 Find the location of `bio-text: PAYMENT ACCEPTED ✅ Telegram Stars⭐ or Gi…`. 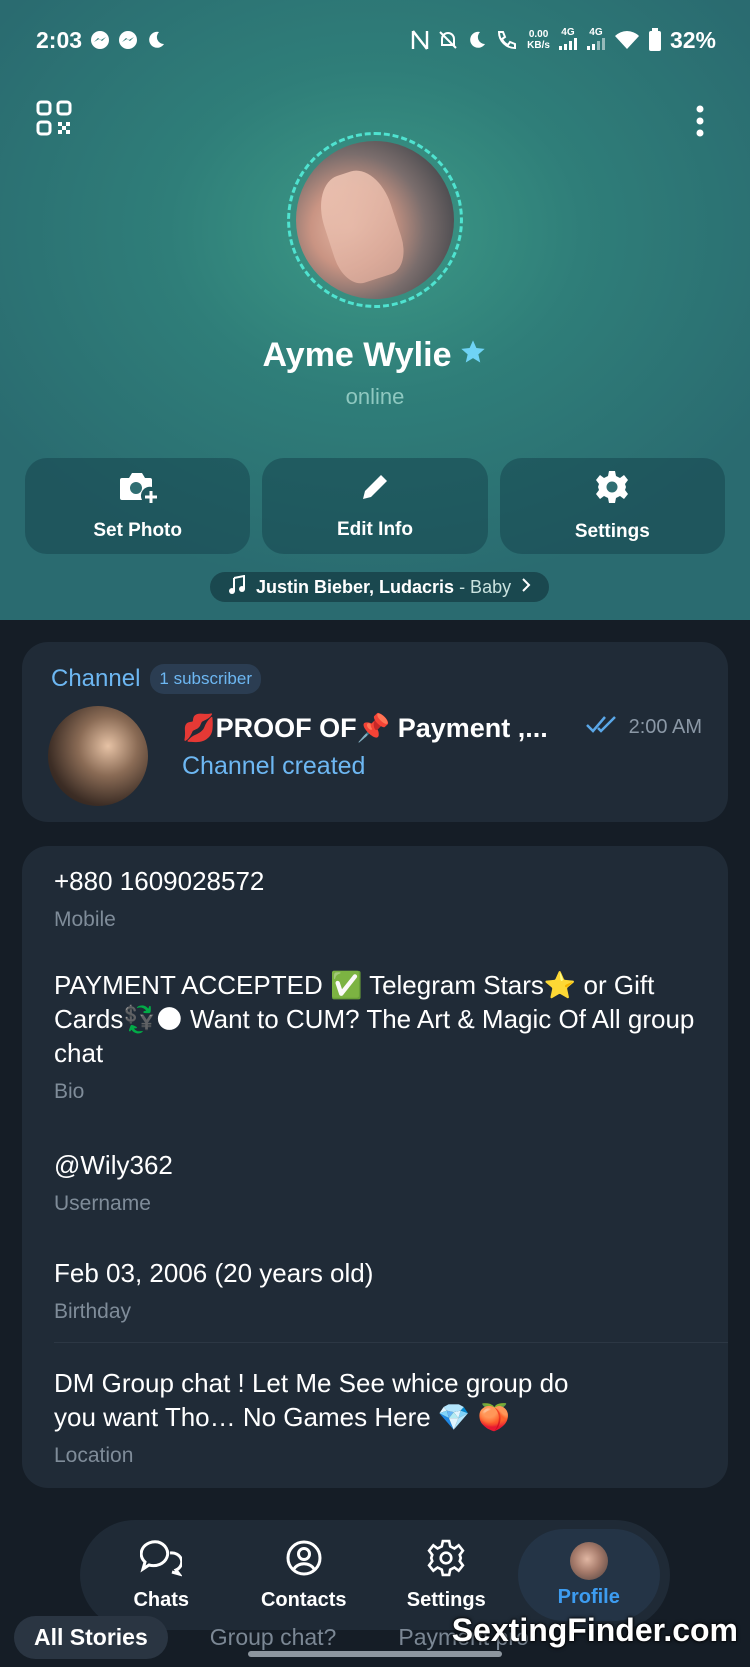

bio-text: PAYMENT ACCEPTED ✅ Telegram Stars⭐ or Gi… is located at coordinates (374, 1019).